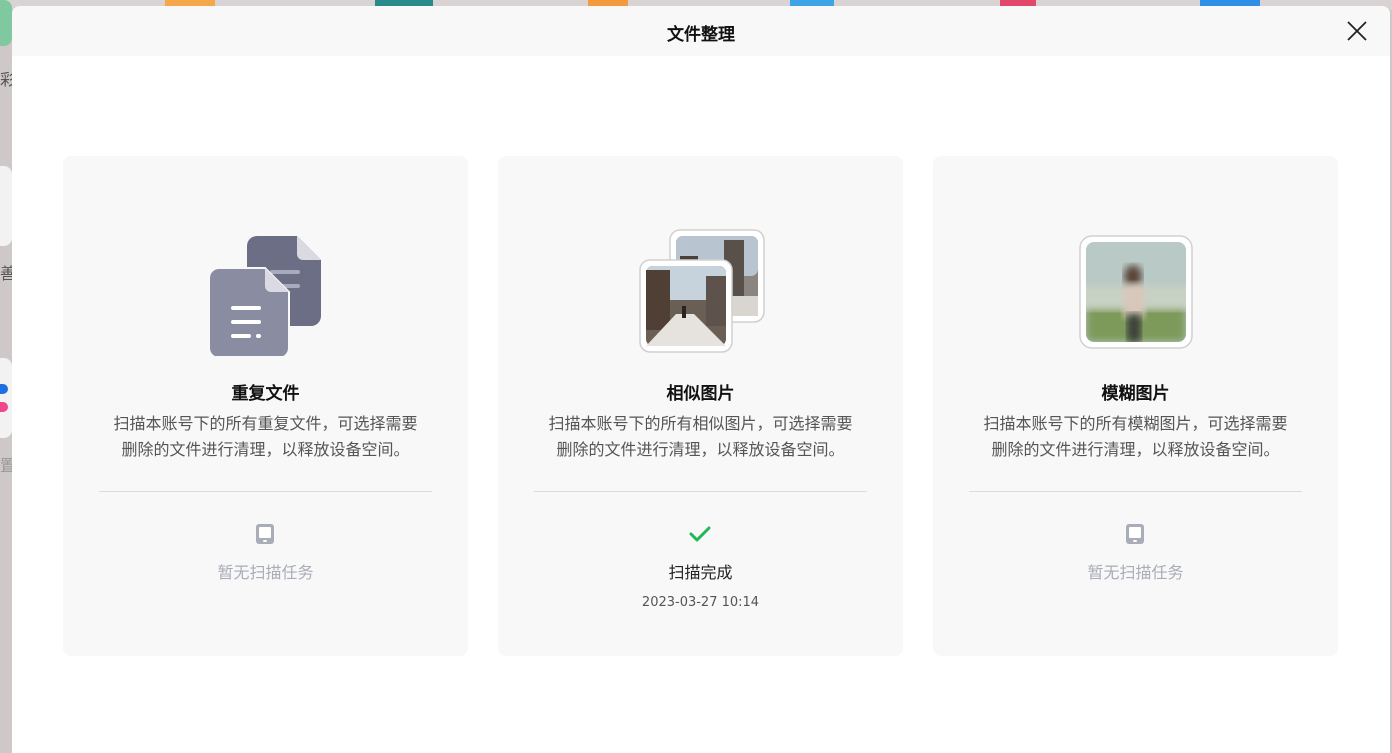 The width and height of the screenshot is (1392, 753). Describe the element at coordinates (700, 291) in the screenshot. I see `similar-images-icon` at that location.